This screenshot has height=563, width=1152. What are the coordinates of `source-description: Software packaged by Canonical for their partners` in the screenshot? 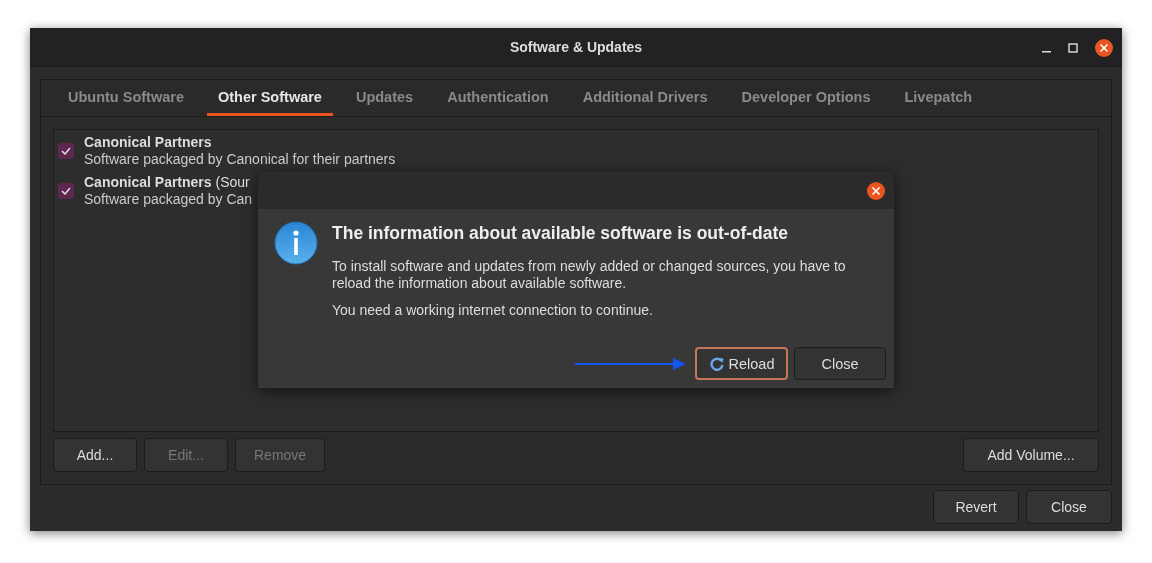 It's located at (240, 159).